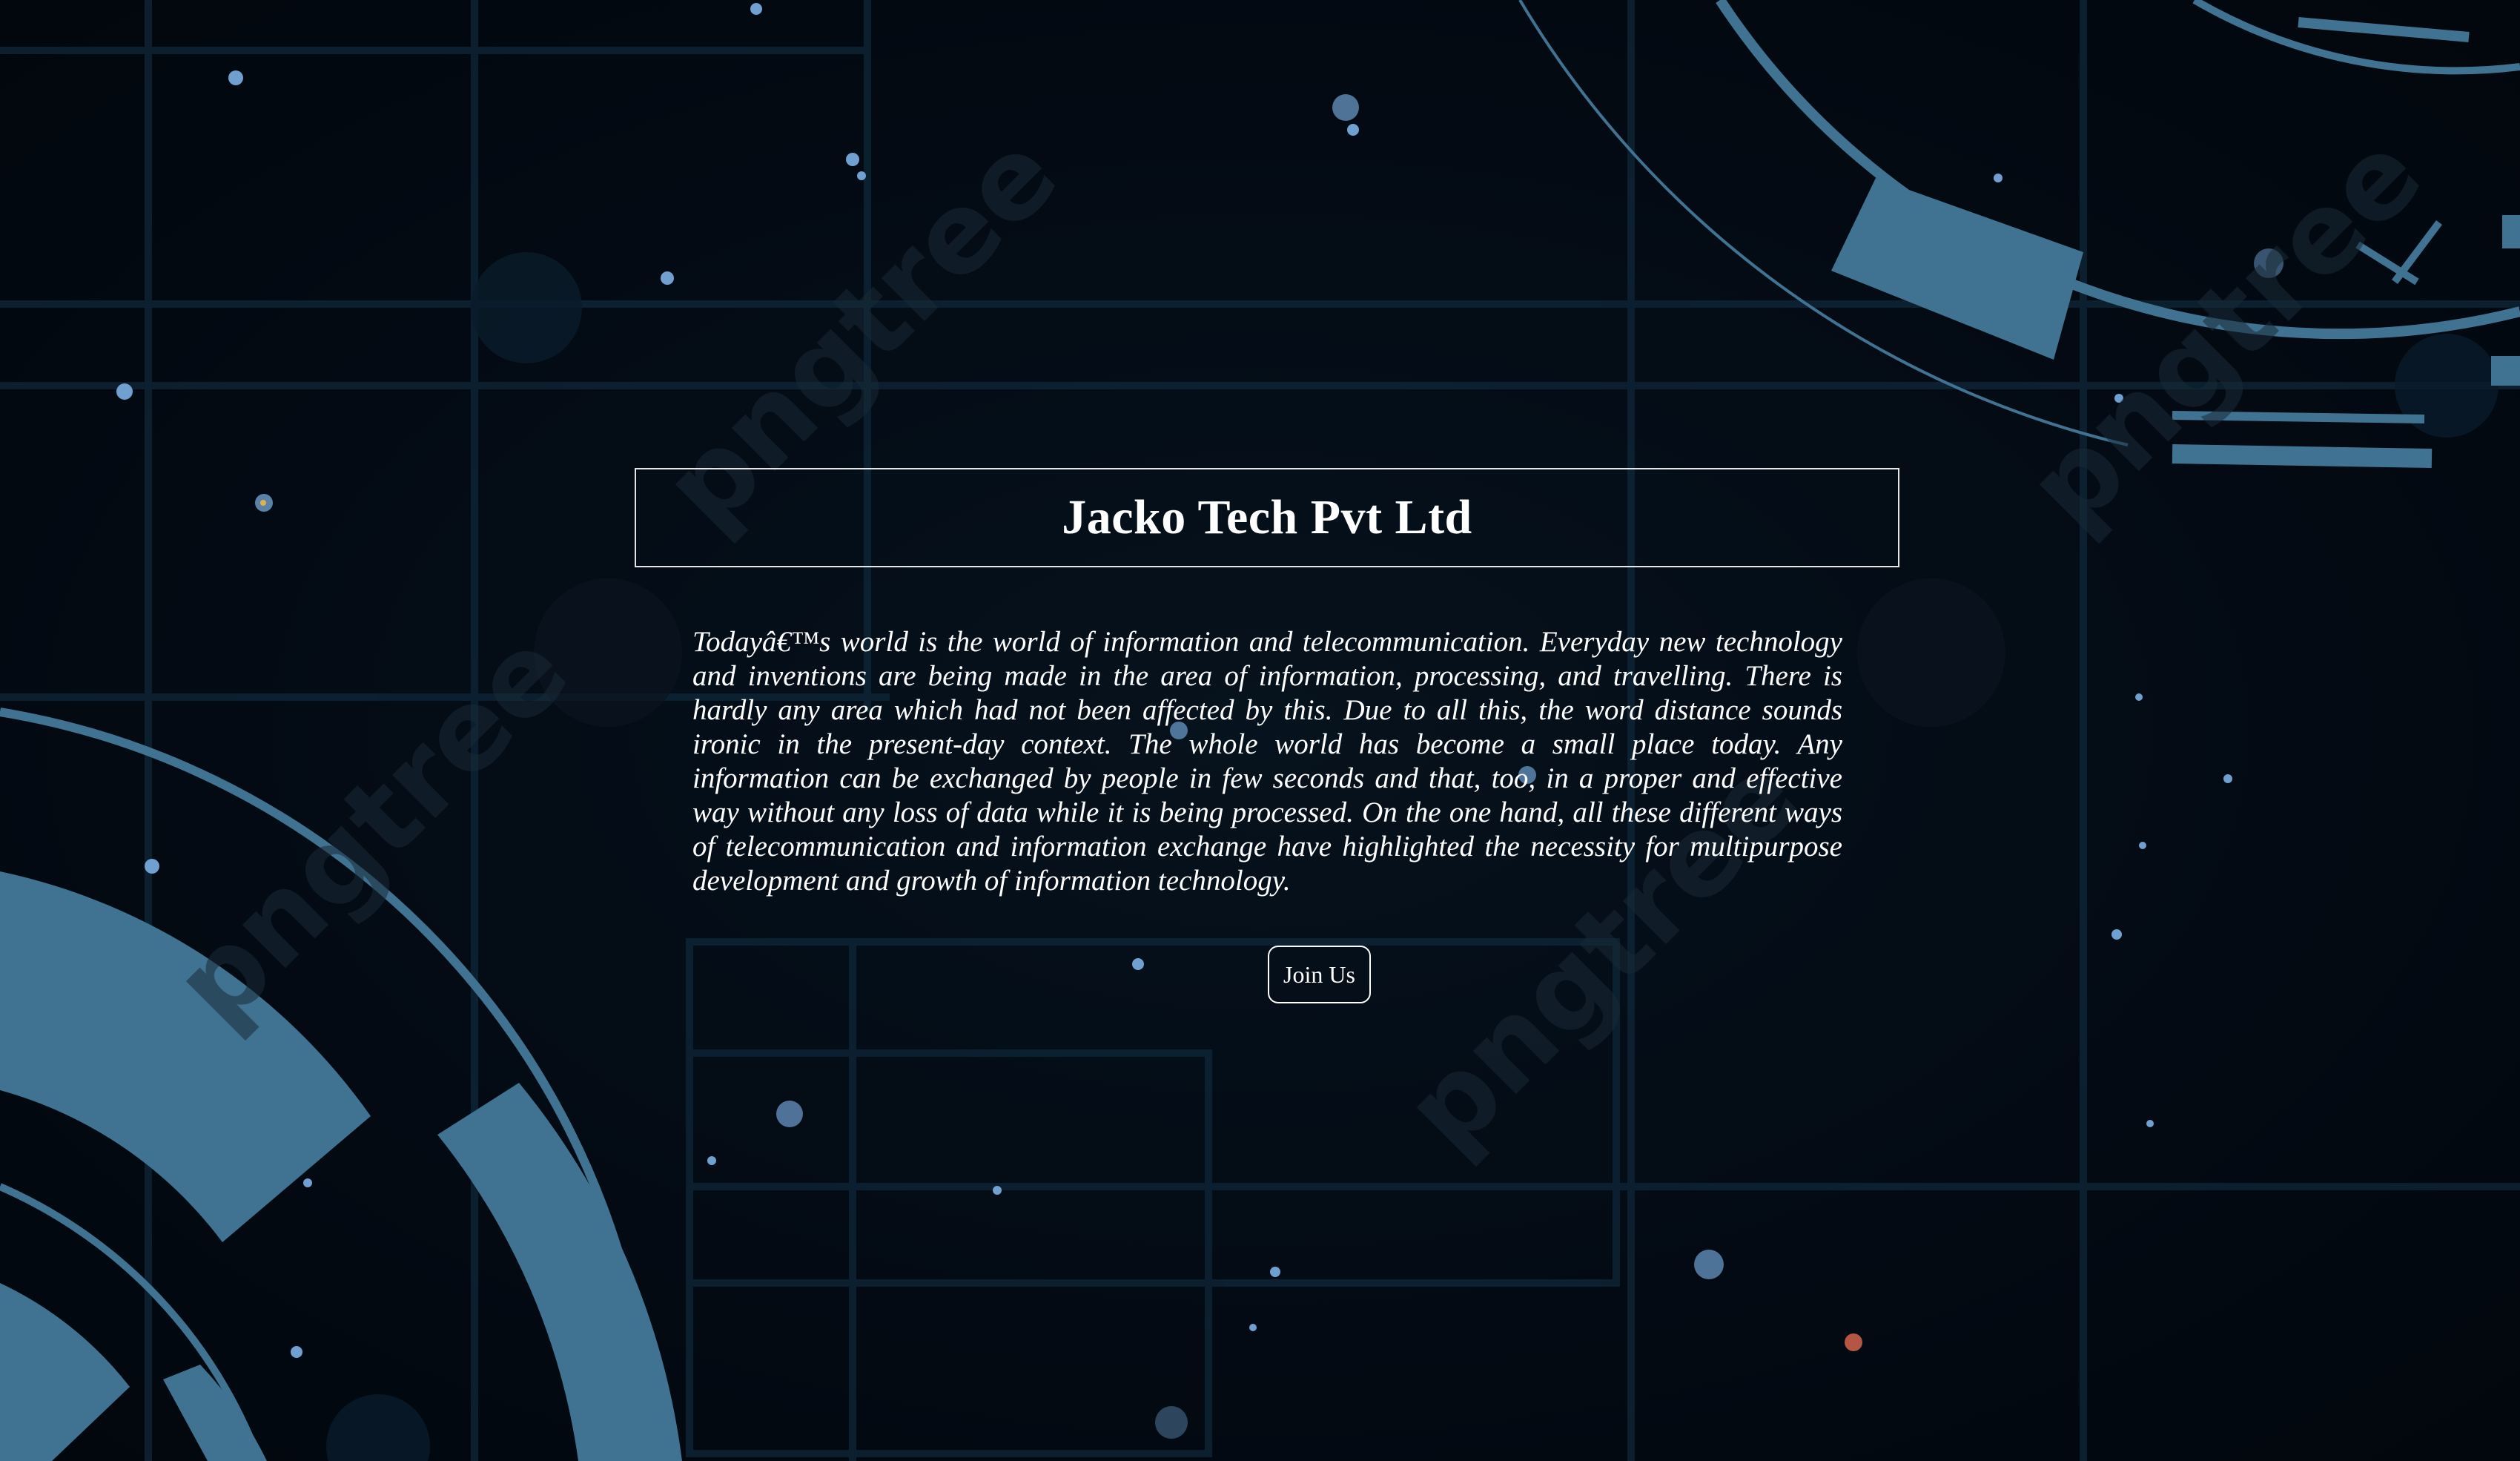 The height and width of the screenshot is (1461, 2520). Describe the element at coordinates (371, 828) in the screenshot. I see `svg-text: pngtree` at that location.